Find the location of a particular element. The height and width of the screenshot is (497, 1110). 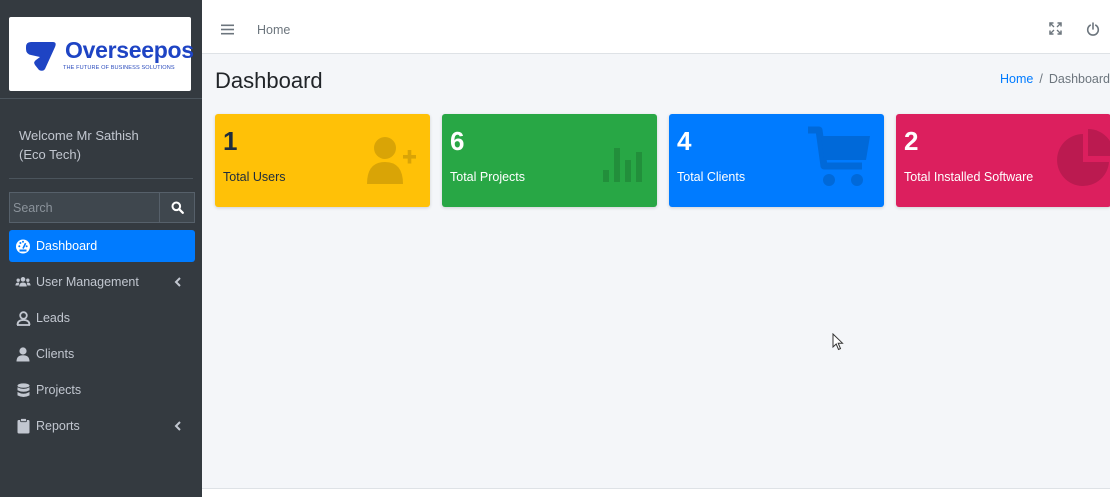

stat-label: Total Installed Software is located at coordinates (969, 177).